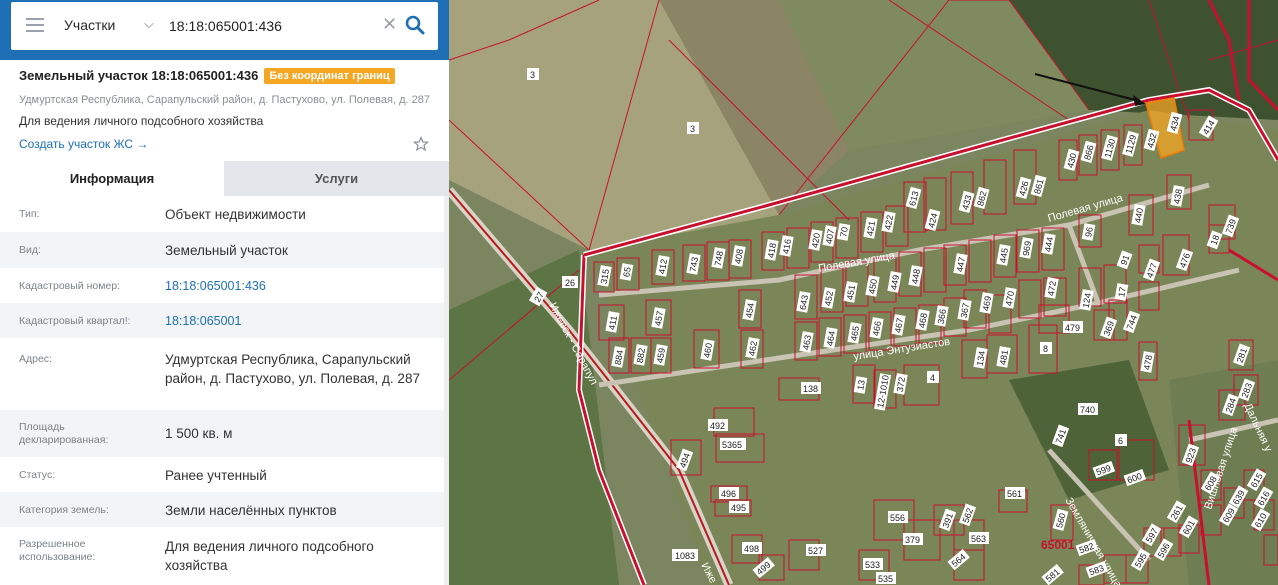 The height and width of the screenshot is (585, 1278). What do you see at coordinates (627, 272) in the screenshot?
I see `svg-text: 65` at bounding box center [627, 272].